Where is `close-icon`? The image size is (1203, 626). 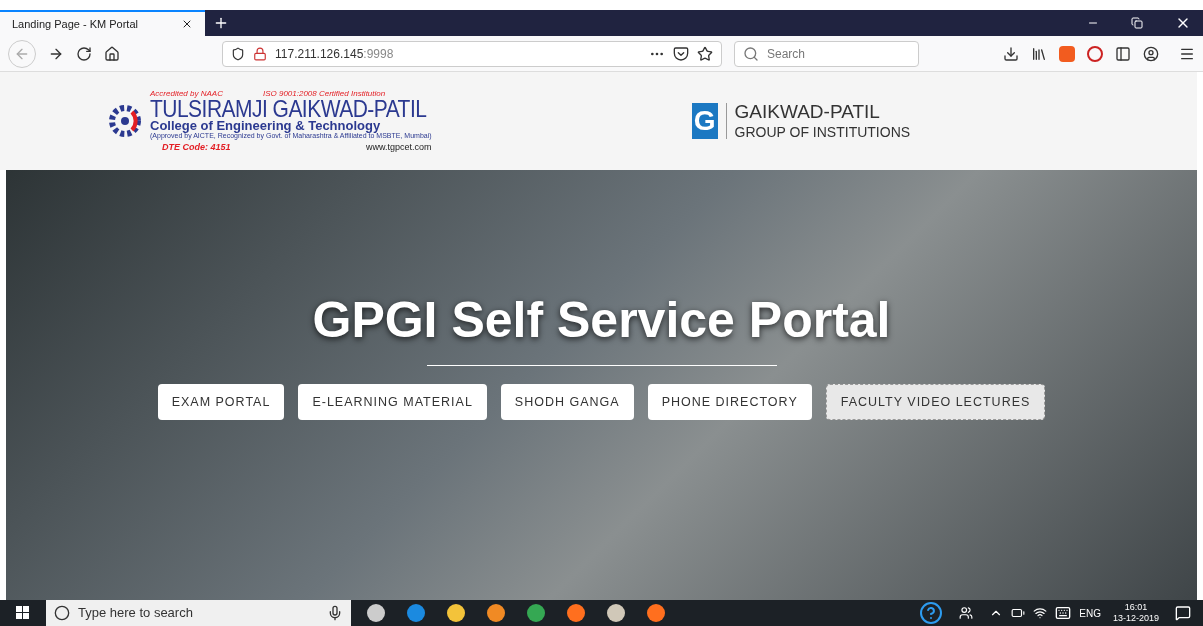
close-icon is located at coordinates (187, 24).